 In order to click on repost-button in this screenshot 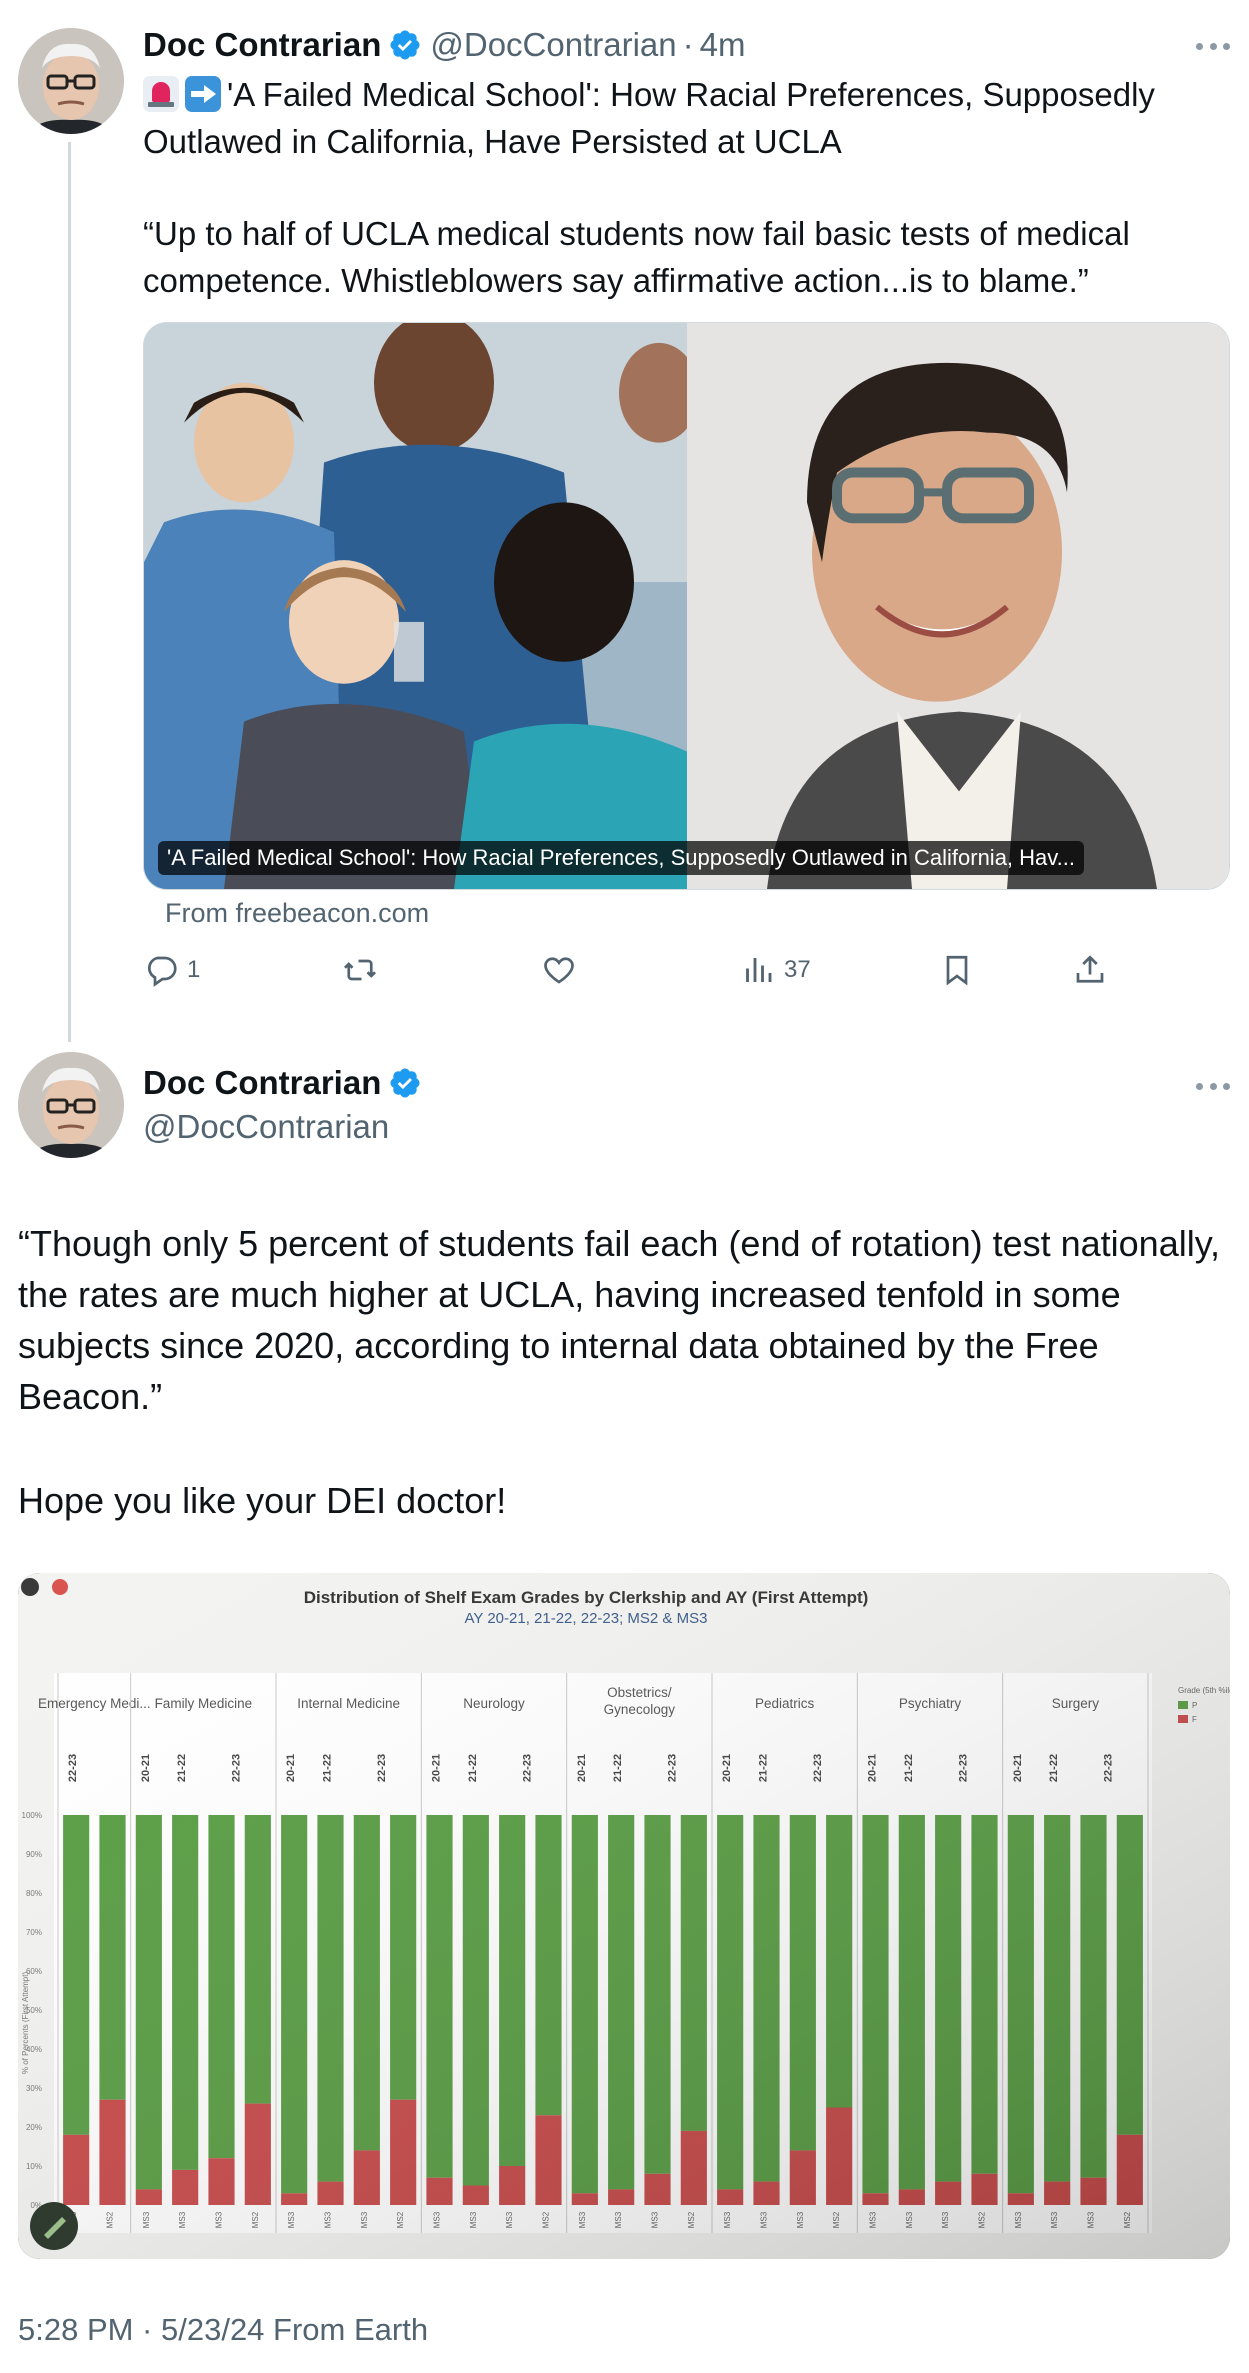, I will do `click(364, 970)`.